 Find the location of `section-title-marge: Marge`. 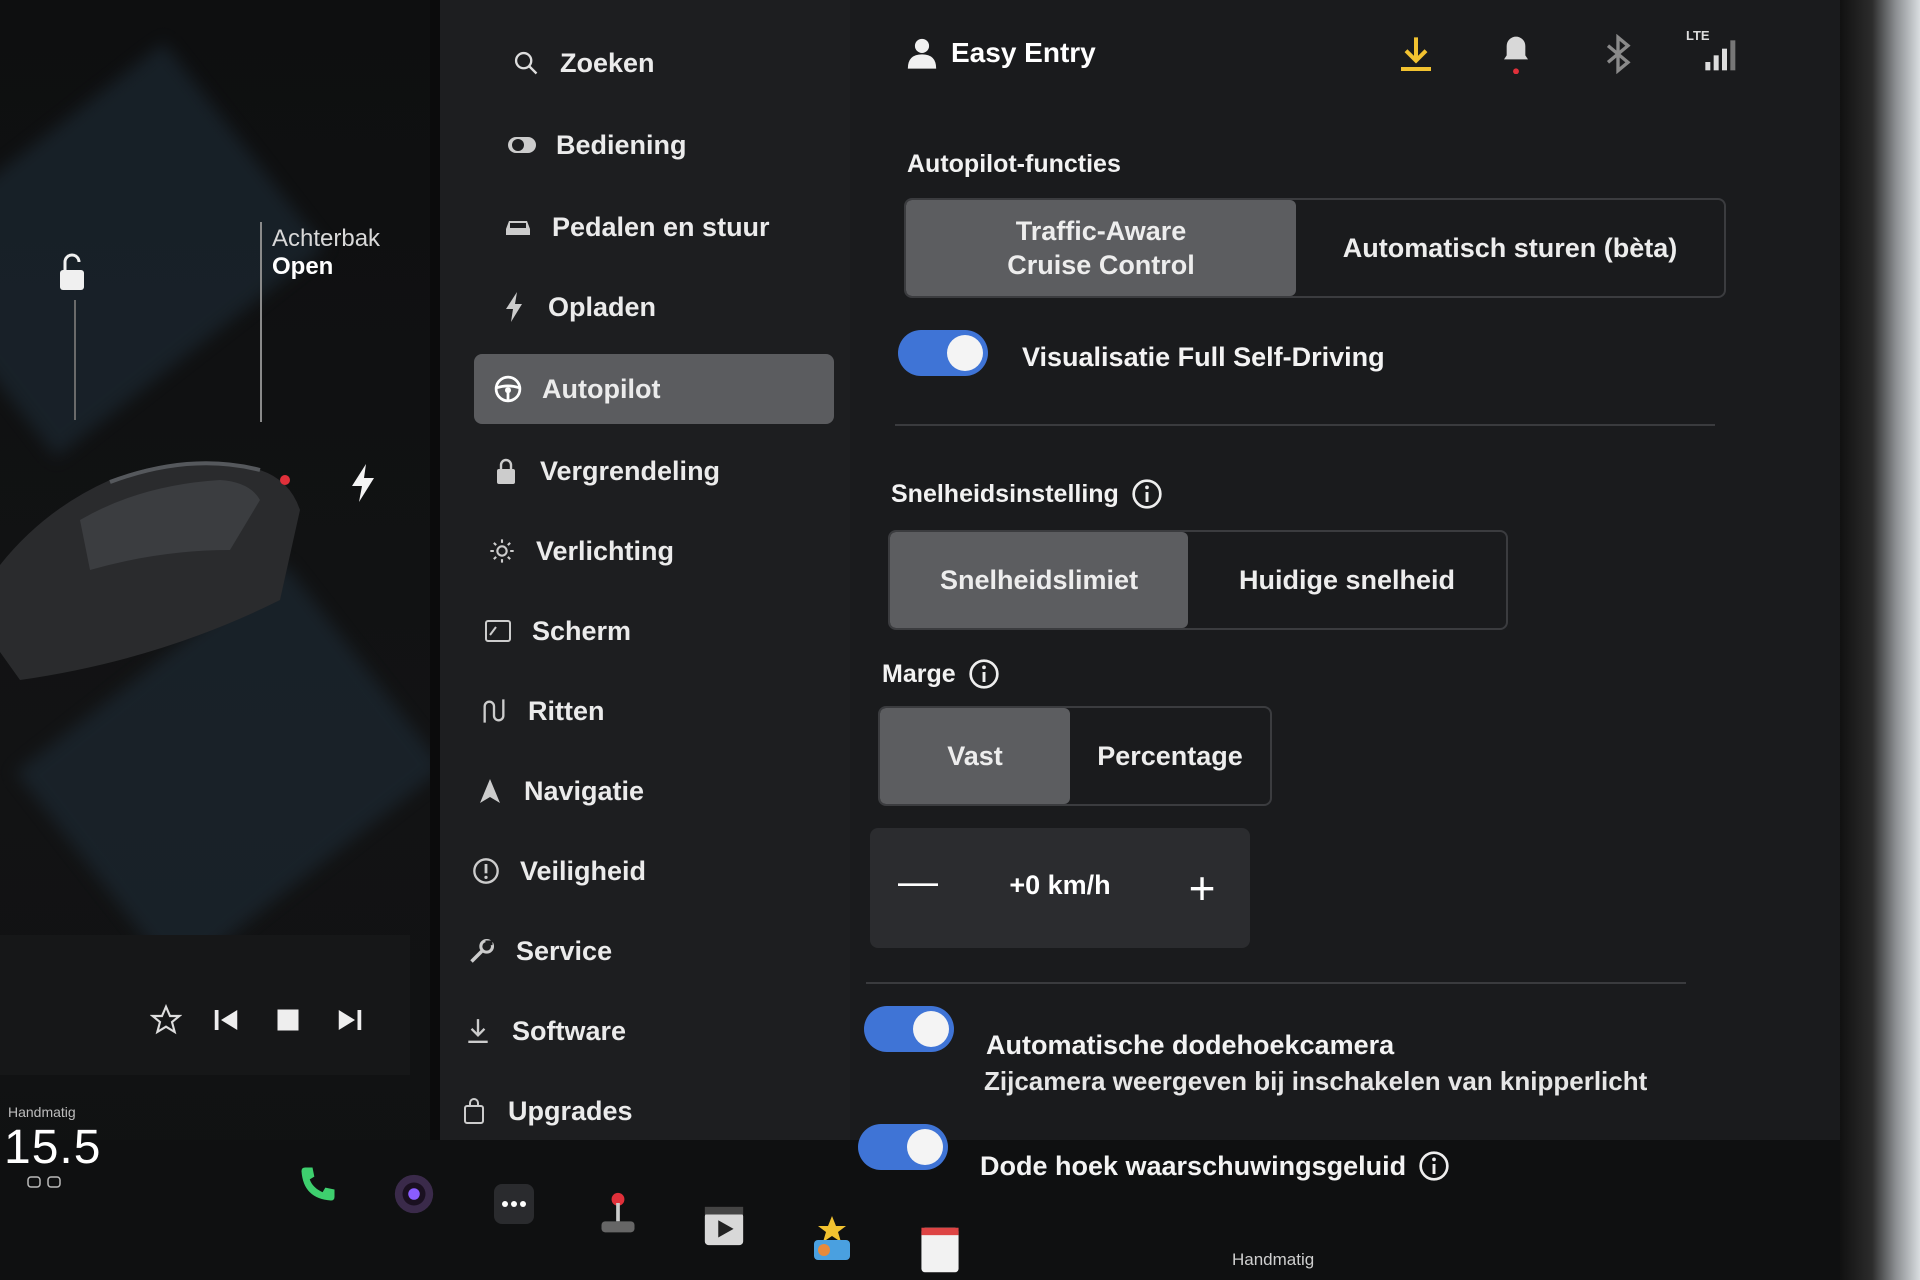

section-title-marge: Marge is located at coordinates (941, 674).